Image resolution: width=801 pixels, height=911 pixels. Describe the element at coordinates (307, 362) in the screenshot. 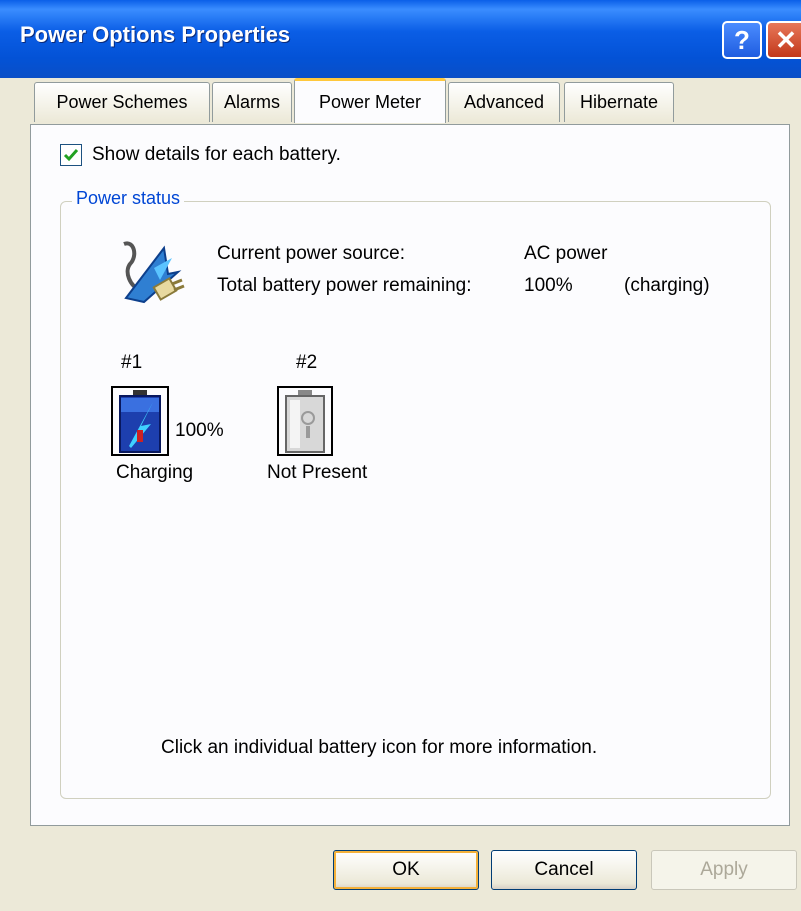

I see `battery-2-number: #2` at that location.